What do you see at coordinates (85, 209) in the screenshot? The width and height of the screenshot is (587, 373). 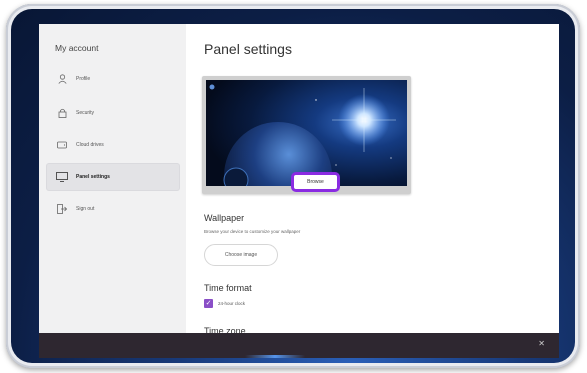 I see `sidebar-item-label: Sign out` at bounding box center [85, 209].